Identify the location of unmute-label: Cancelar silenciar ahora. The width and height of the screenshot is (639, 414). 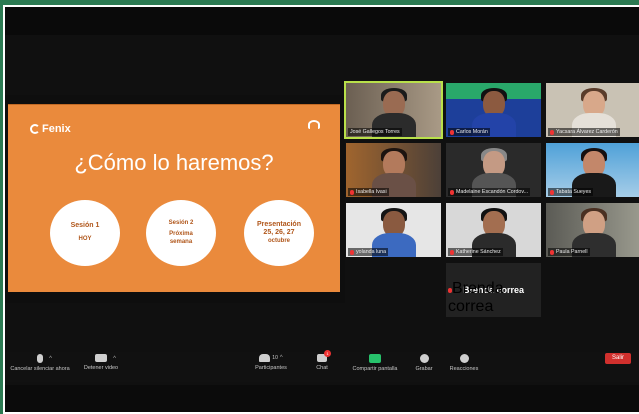
(40, 369).